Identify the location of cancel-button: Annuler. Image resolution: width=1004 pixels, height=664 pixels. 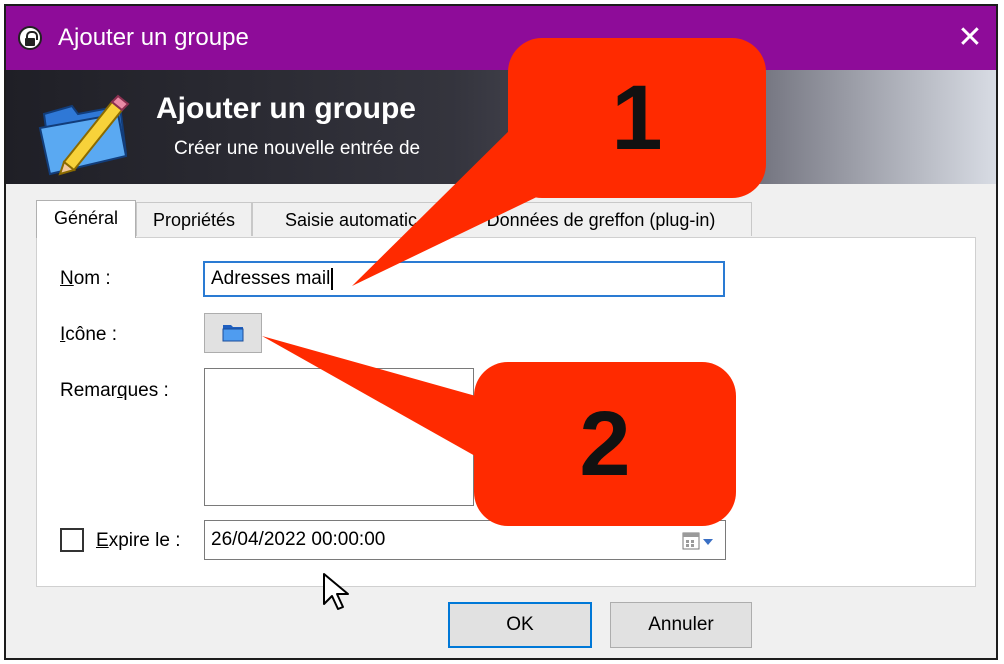
(681, 625).